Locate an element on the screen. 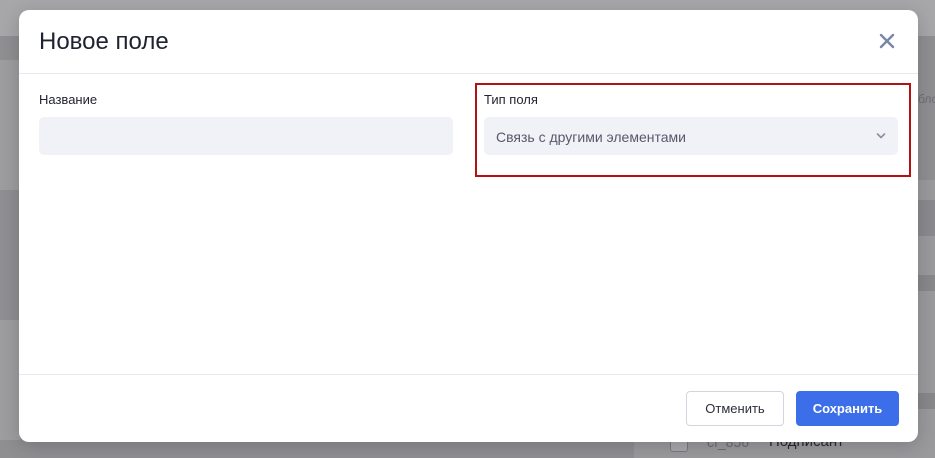 The width and height of the screenshot is (935, 458). name-input is located at coordinates (246, 136).